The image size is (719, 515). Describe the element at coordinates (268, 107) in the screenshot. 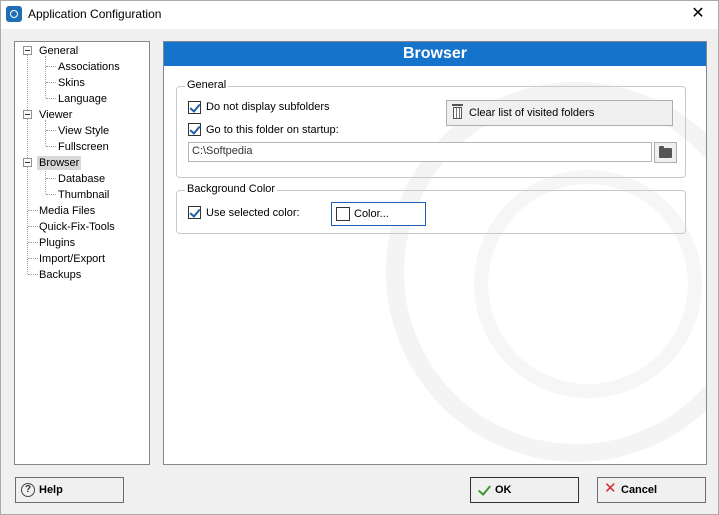

I see `no-subfolders-label: Do not display subfolders` at that location.